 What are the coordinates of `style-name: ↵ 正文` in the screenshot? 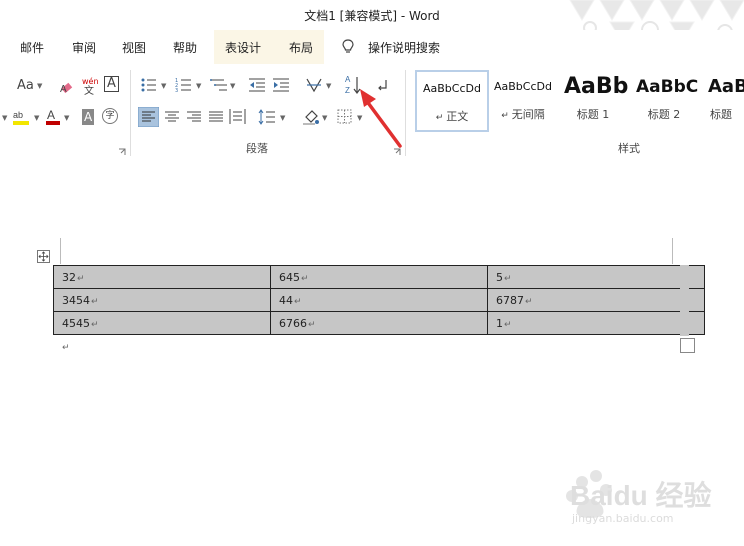 It's located at (452, 116).